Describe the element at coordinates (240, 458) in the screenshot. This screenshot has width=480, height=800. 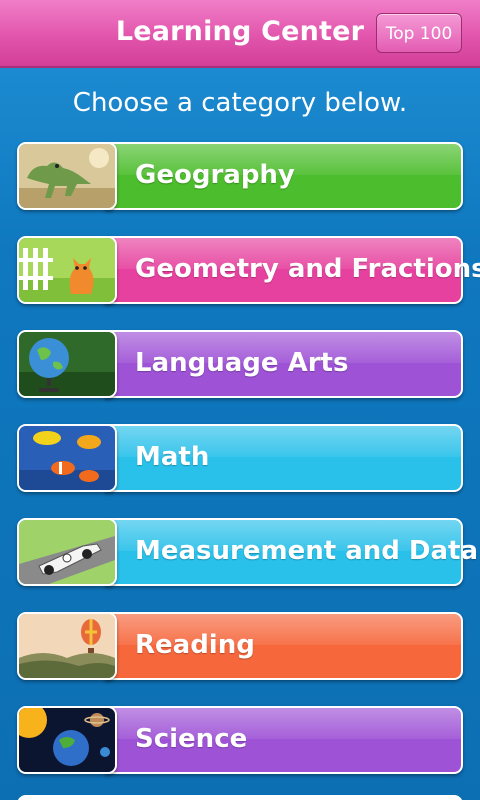
I see `category-math: Math` at that location.